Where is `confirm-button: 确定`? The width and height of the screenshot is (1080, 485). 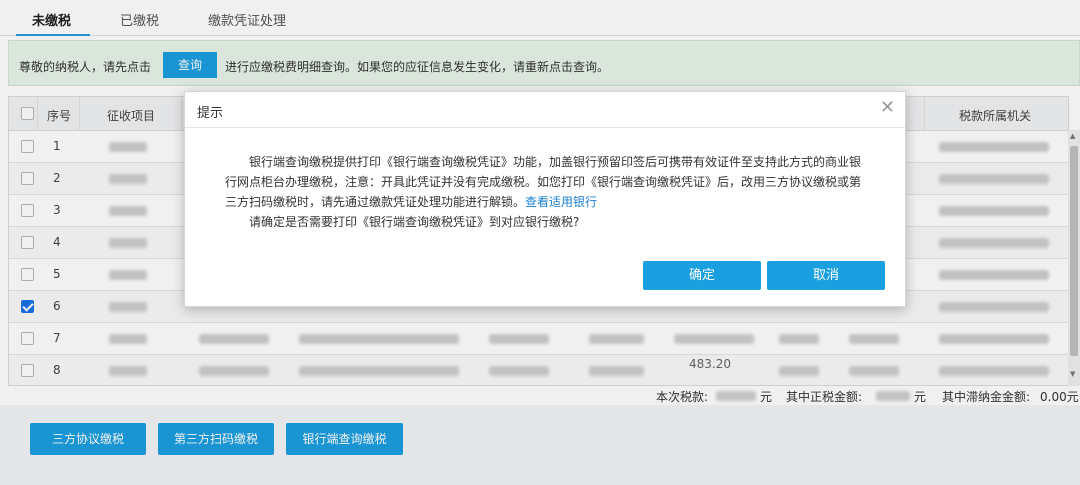
confirm-button: 确定 is located at coordinates (702, 275).